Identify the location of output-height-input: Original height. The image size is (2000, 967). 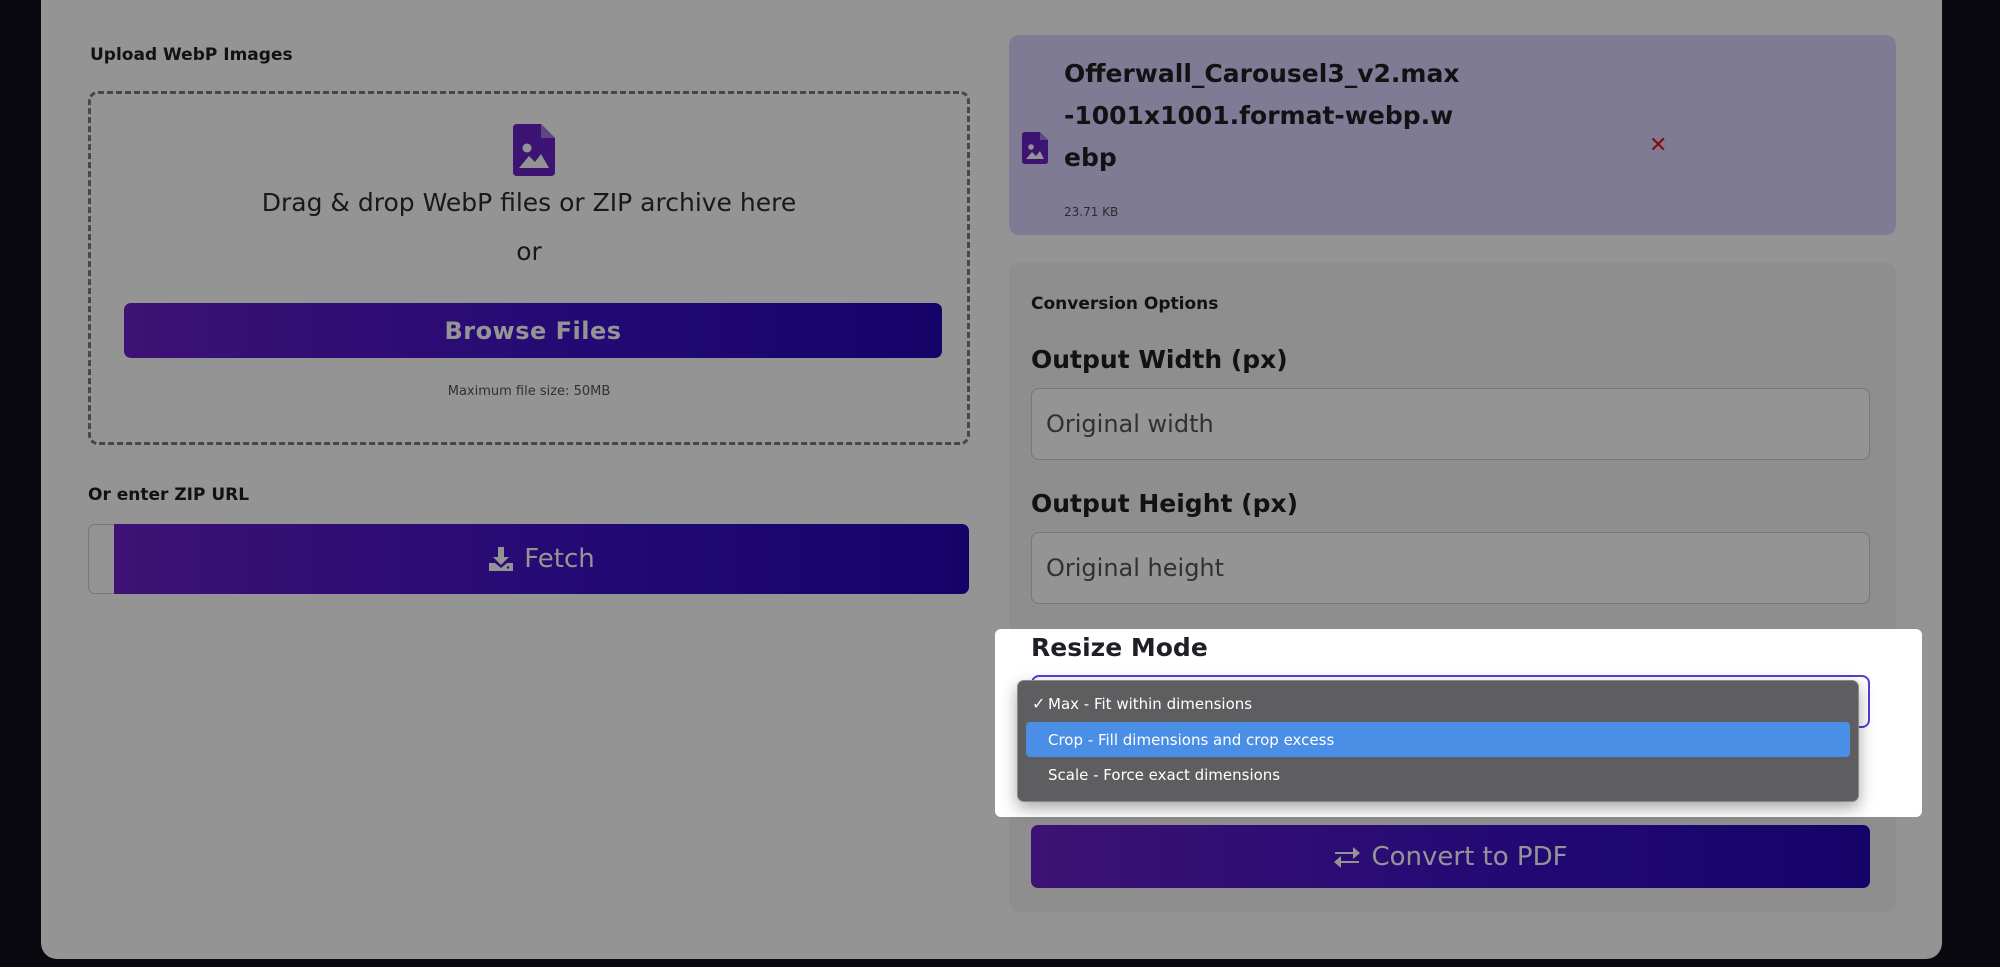
(1450, 568).